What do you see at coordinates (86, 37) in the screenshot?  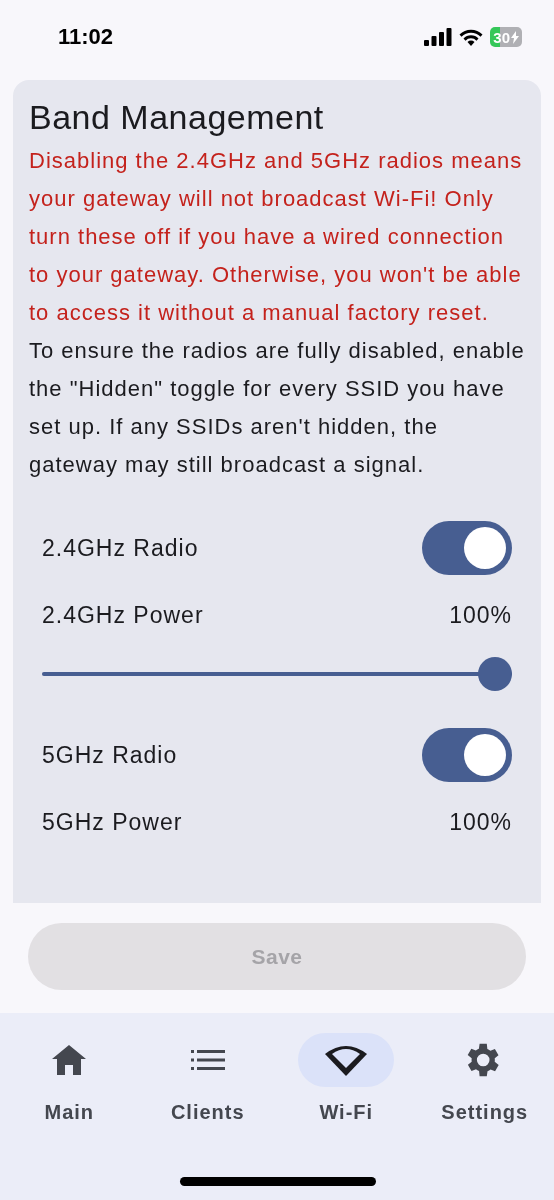 I see `clock-time: 11:02` at bounding box center [86, 37].